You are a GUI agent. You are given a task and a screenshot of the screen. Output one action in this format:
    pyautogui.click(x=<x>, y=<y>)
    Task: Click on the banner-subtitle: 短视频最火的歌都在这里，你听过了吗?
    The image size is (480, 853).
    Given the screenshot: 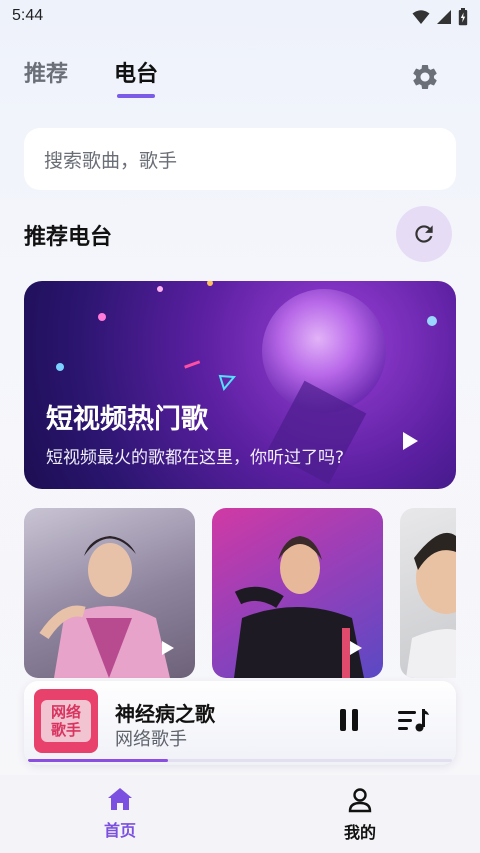 What is the action you would take?
    pyautogui.click(x=195, y=458)
    